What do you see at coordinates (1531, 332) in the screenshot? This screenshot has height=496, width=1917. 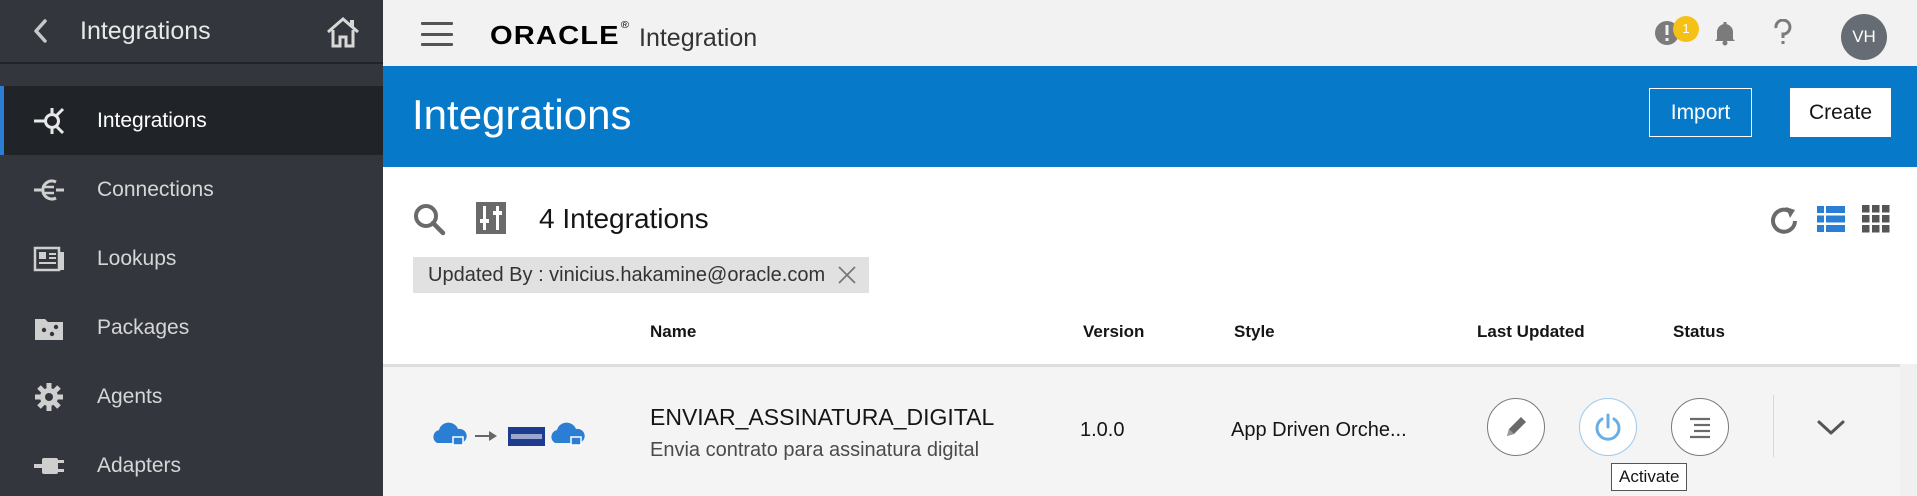 I see `column-header-last-updated: Last Updated` at bounding box center [1531, 332].